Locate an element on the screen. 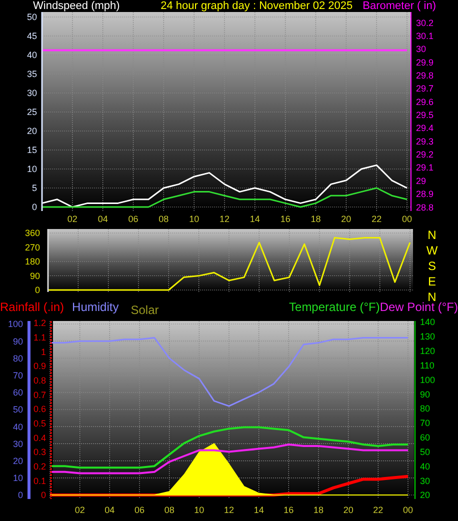 The height and width of the screenshot is (521, 458). y-tick-label: 30.1 is located at coordinates (425, 35).